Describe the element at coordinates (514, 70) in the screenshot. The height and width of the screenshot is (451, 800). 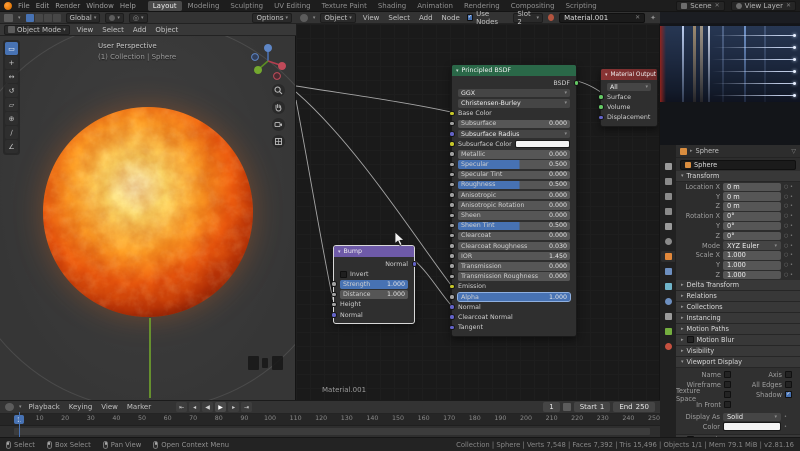
I see `node-header: ▾ Principled BSDF` at that location.